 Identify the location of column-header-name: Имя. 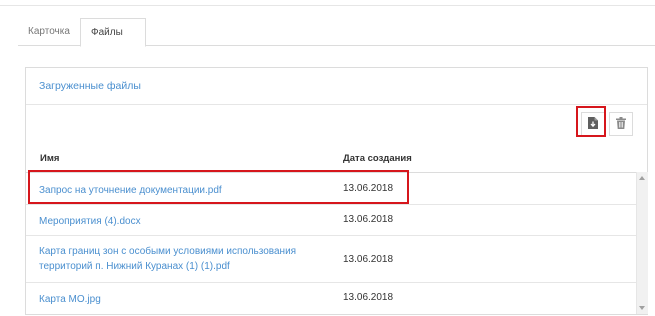
(49, 158).